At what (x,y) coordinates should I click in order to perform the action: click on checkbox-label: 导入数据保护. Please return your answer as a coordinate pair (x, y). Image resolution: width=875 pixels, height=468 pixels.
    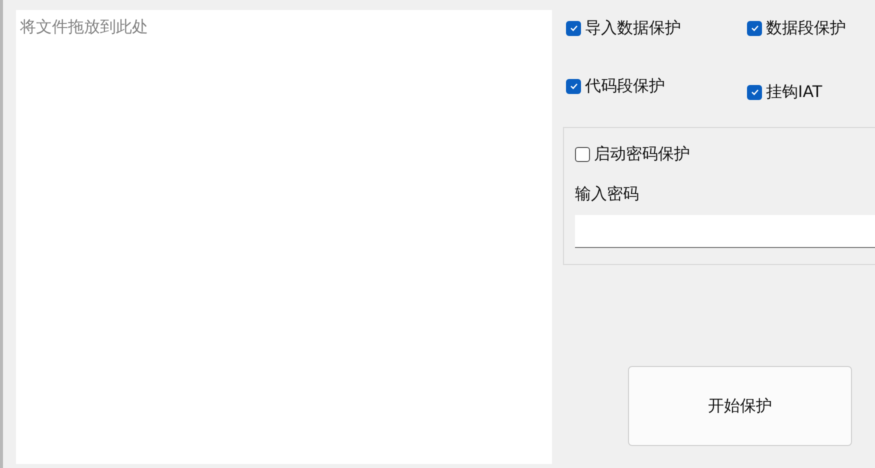
    Looking at the image, I should click on (633, 28).